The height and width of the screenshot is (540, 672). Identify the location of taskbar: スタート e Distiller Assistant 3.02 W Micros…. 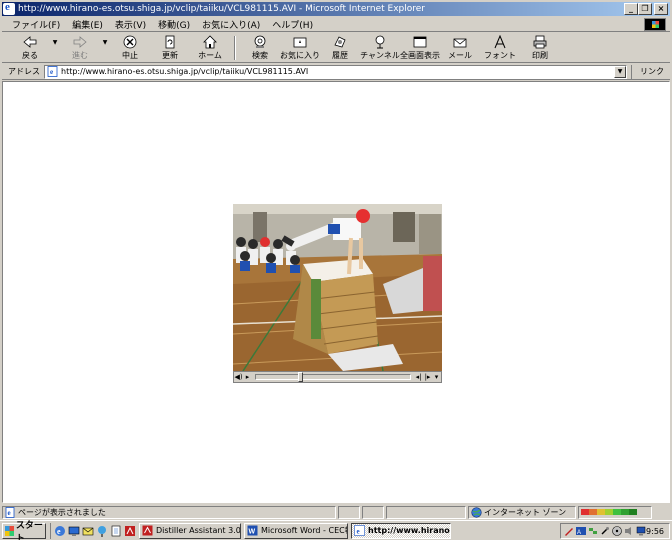
(336, 530).